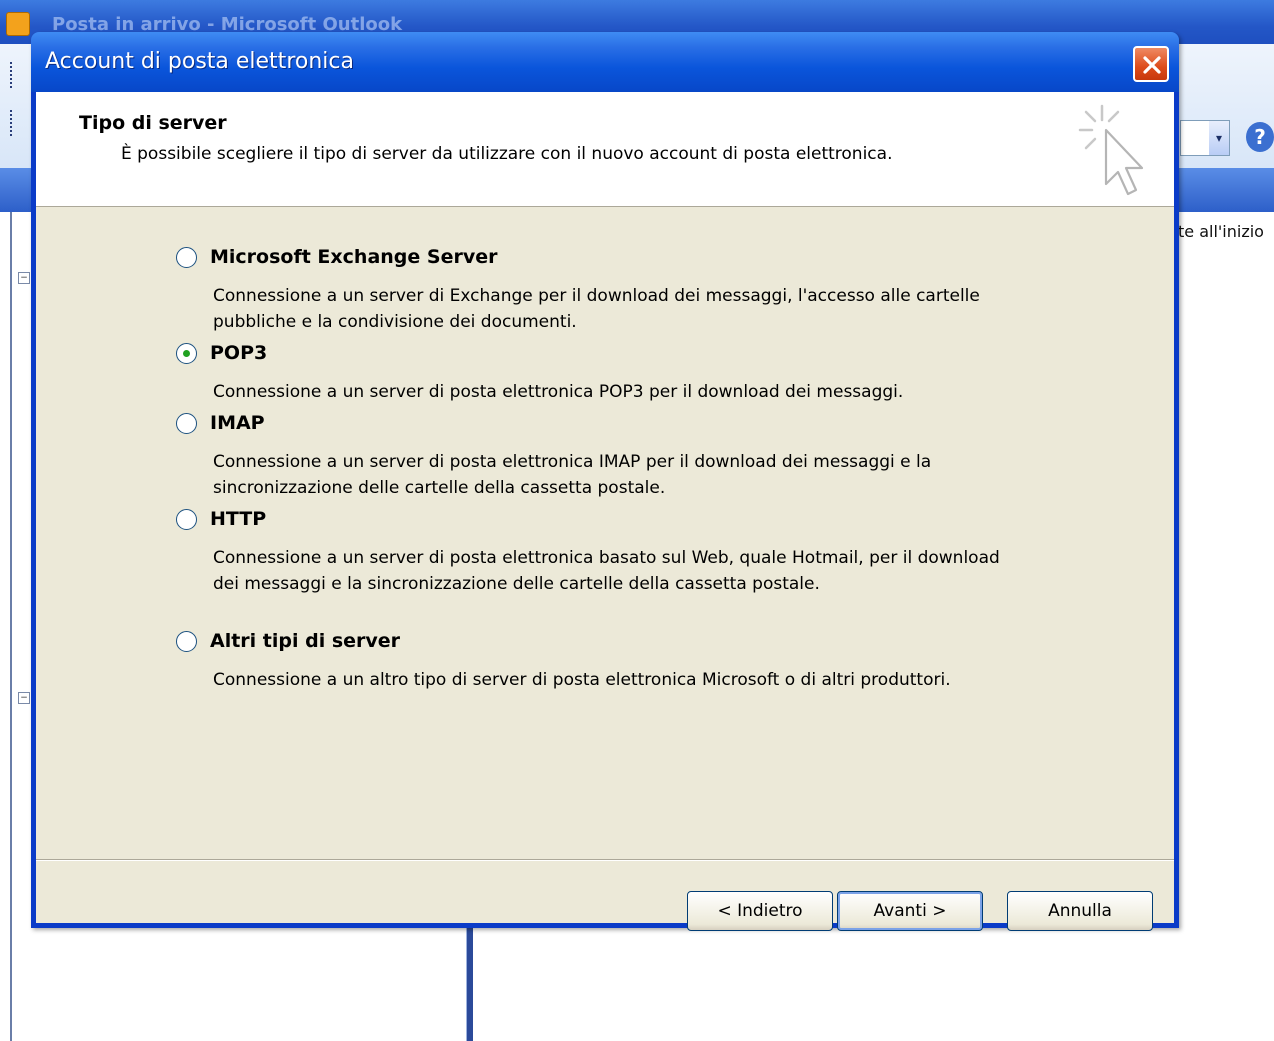  I want to click on option-label: Microsoft Exchange Server, so click(354, 257).